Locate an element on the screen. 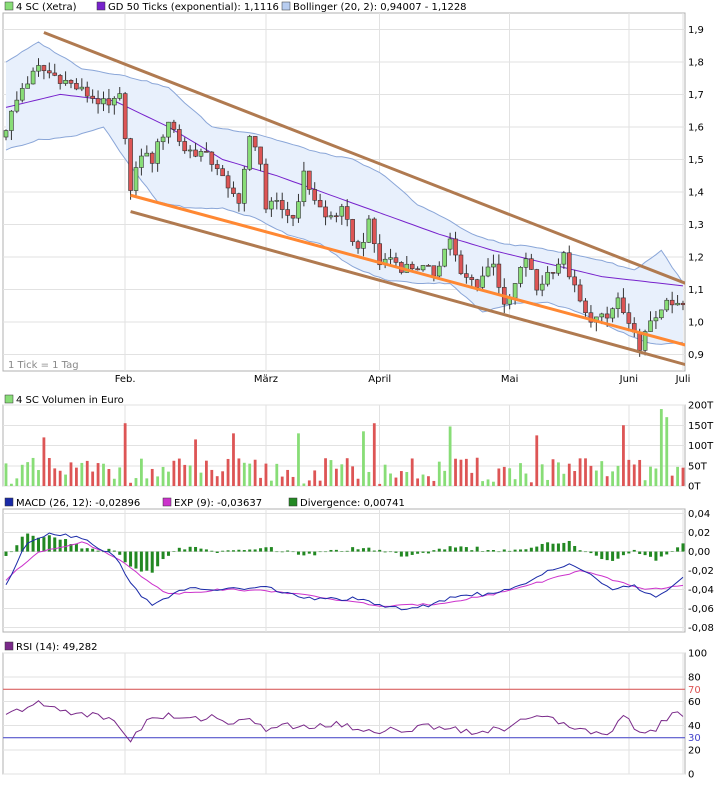 This screenshot has height=788, width=726. y-tick-label: -0,04 is located at coordinates (701, 590).